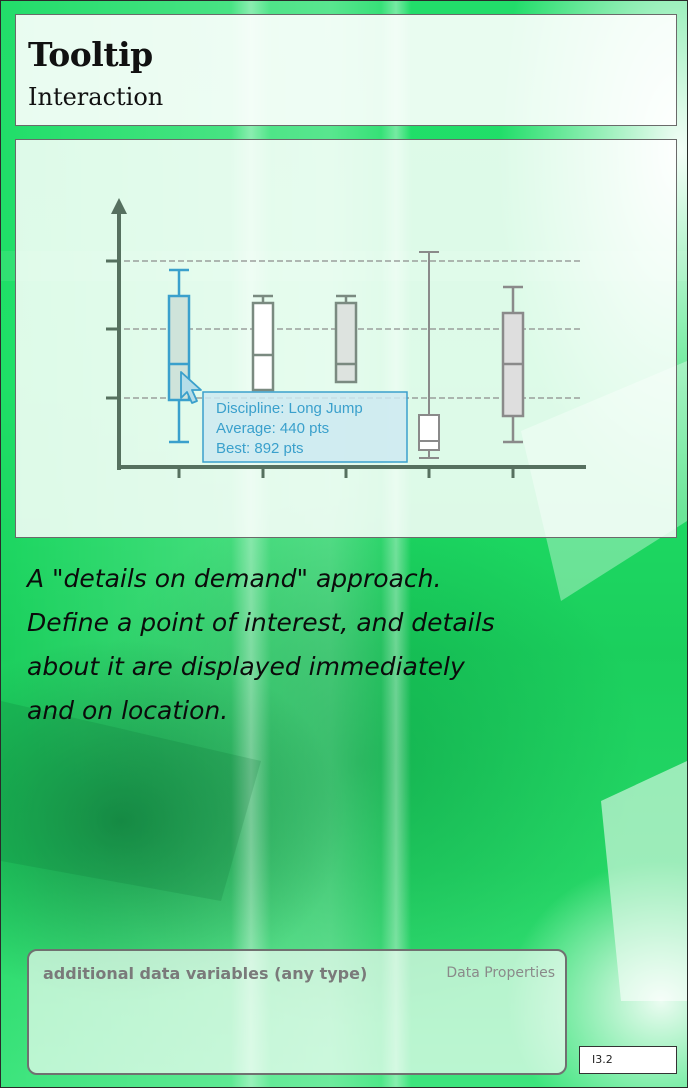 The height and width of the screenshot is (1088, 688). I want to click on description-line: Define a point of interest, and details, so click(261, 622).